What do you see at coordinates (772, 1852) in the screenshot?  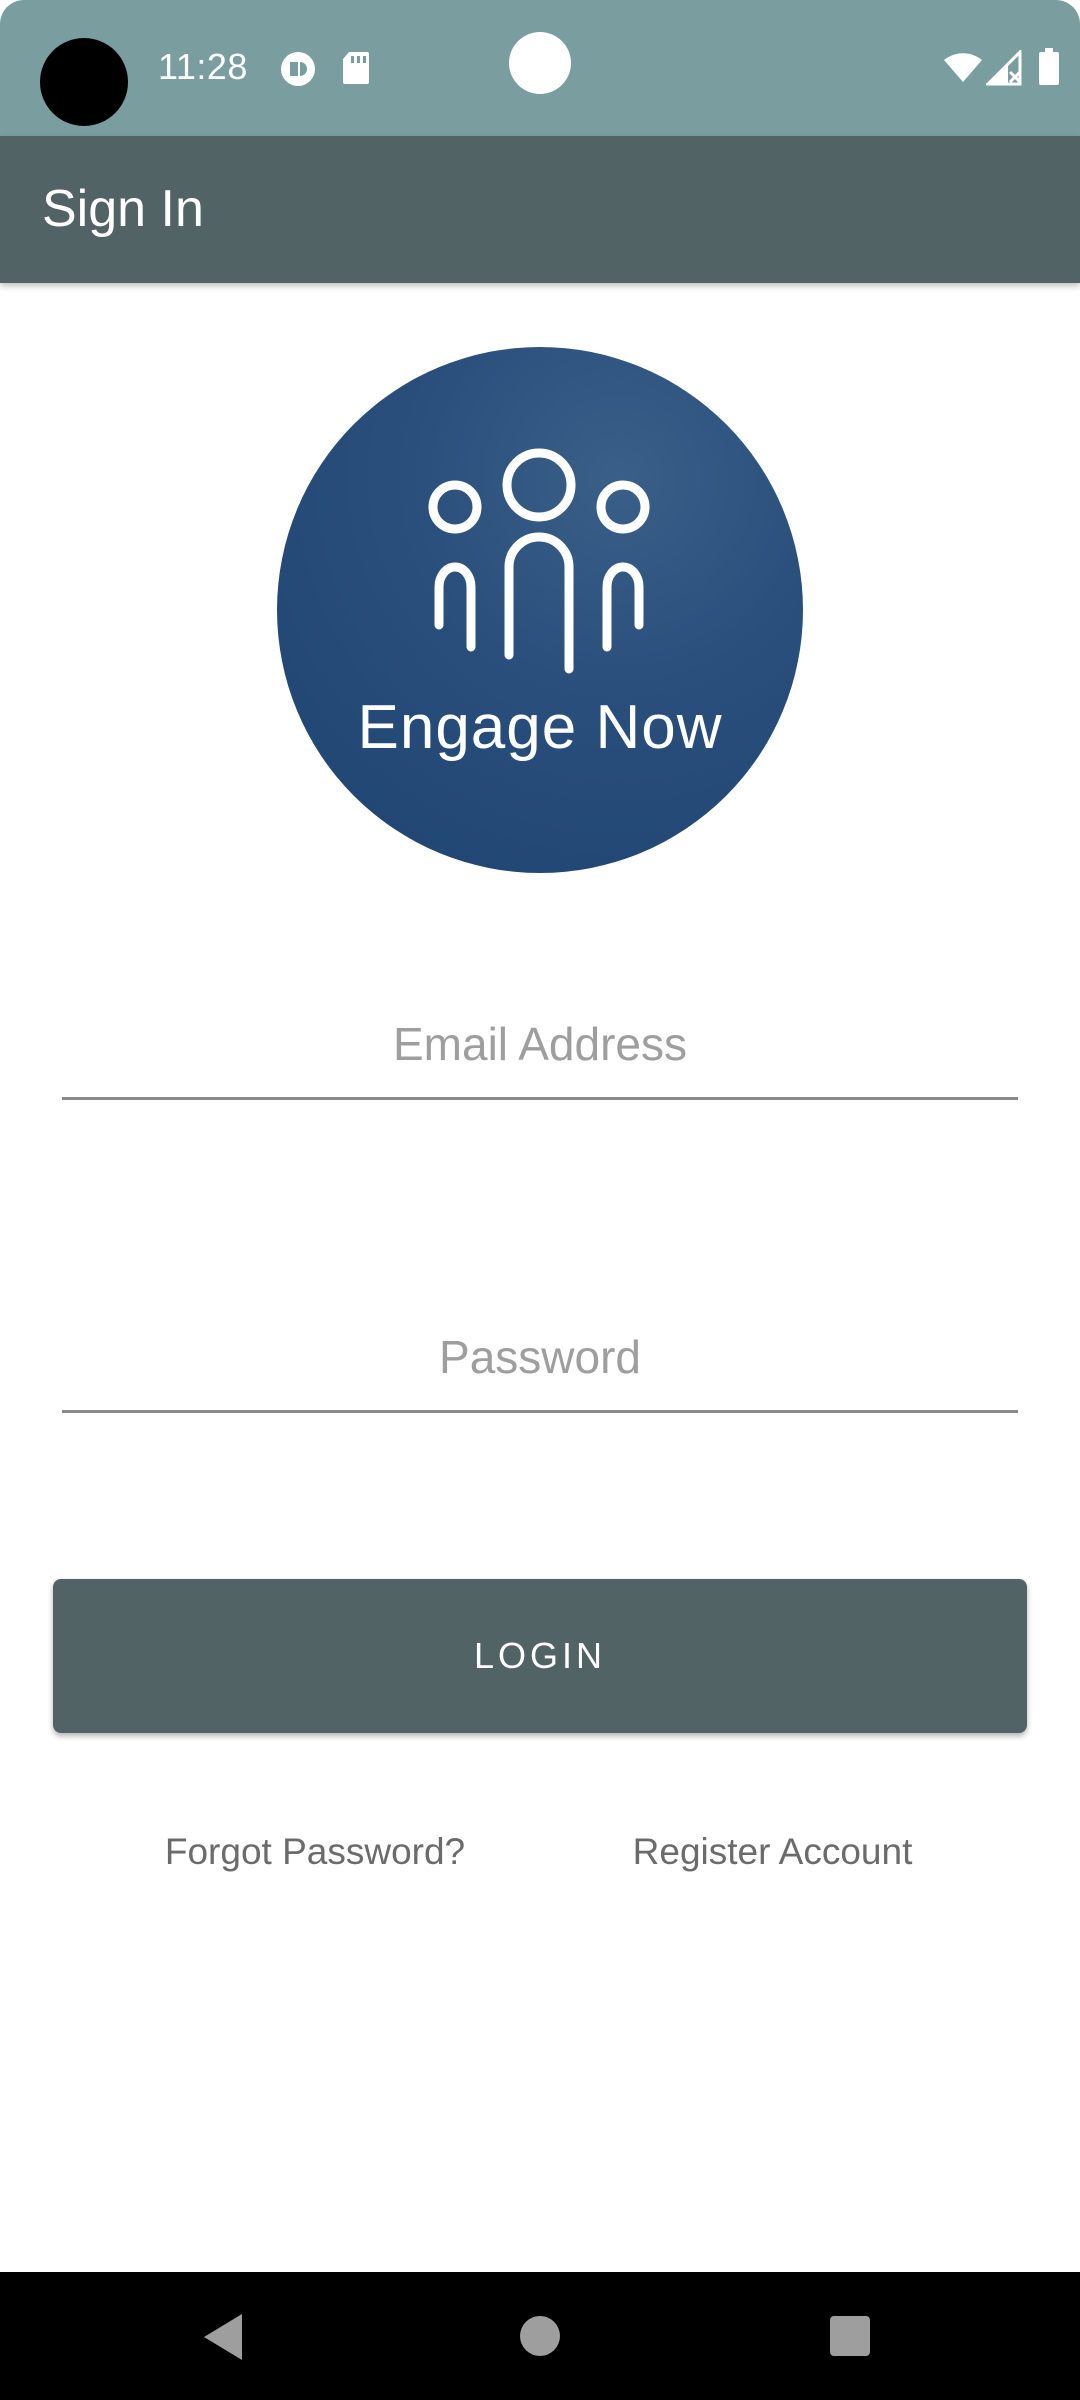 I see `register-account-link: Register Account` at bounding box center [772, 1852].